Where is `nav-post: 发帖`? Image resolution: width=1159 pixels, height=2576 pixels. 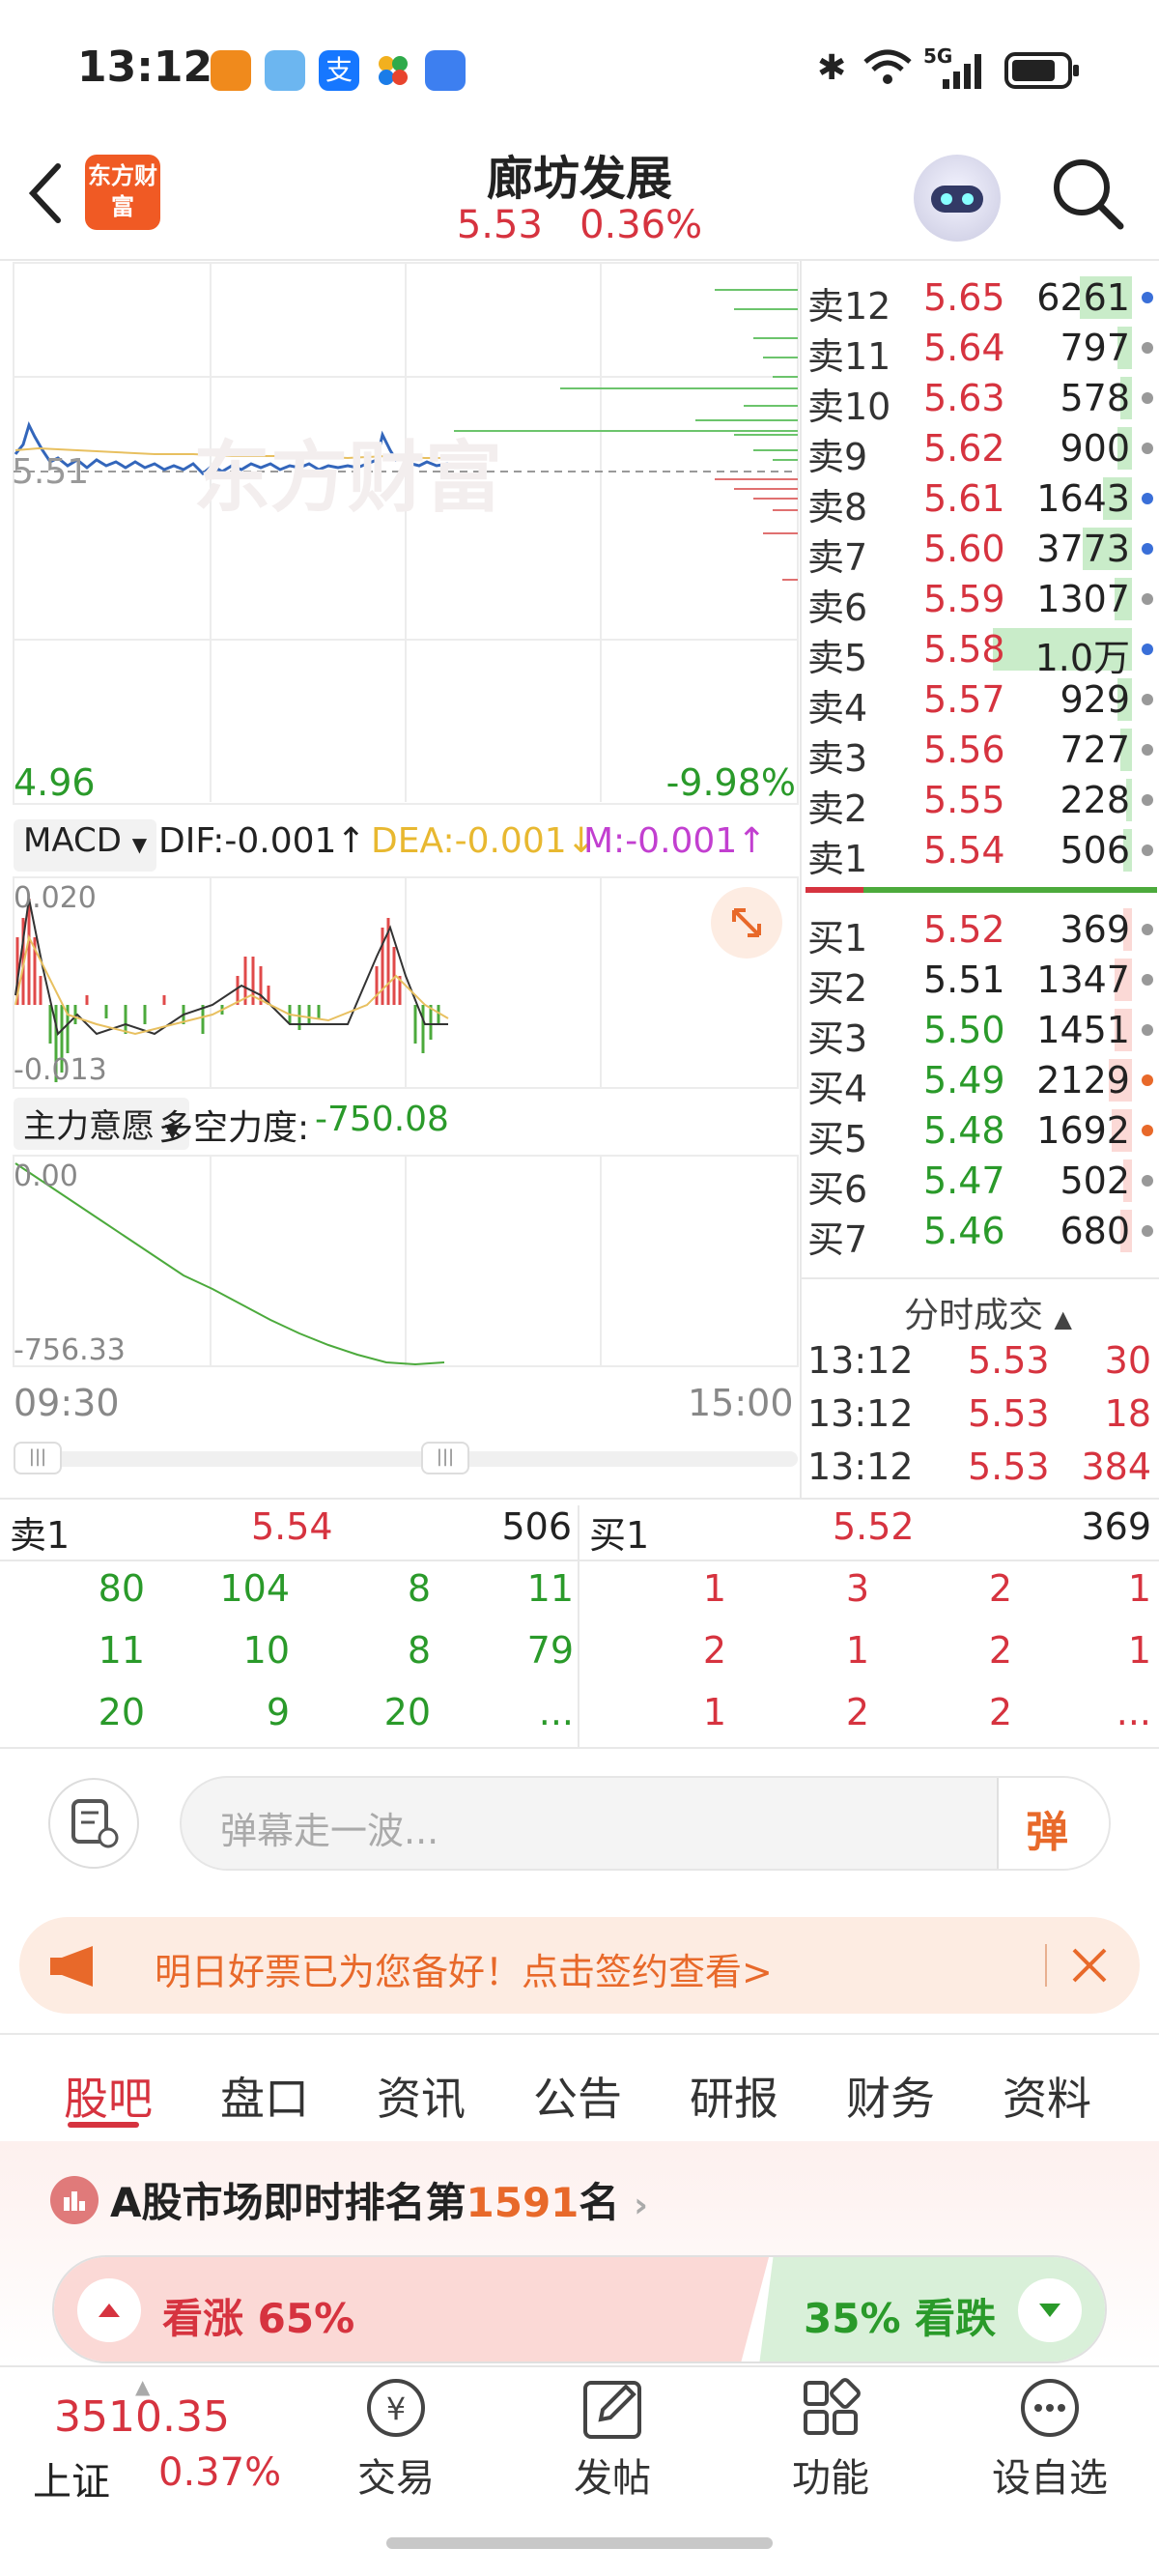
nav-post: 发帖 is located at coordinates (612, 2438).